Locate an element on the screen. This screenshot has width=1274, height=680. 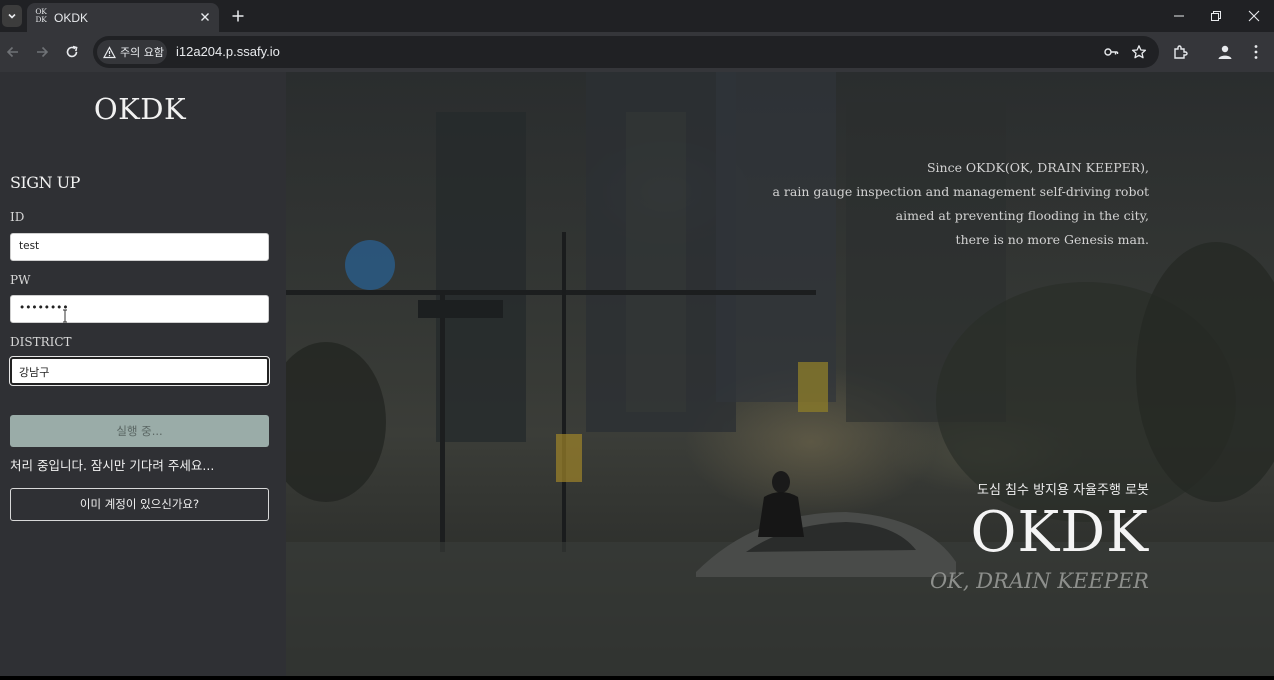
app-logo: OKDK is located at coordinates (140, 109).